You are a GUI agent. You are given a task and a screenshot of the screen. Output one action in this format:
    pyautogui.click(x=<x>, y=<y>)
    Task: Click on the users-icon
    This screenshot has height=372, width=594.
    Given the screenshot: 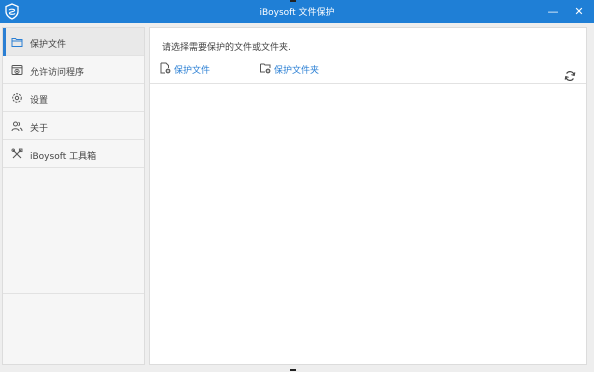 What is the action you would take?
    pyautogui.click(x=17, y=126)
    